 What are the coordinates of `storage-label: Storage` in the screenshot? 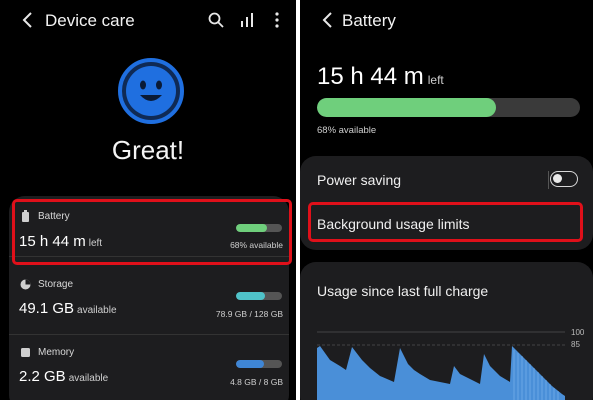 It's located at (56, 284).